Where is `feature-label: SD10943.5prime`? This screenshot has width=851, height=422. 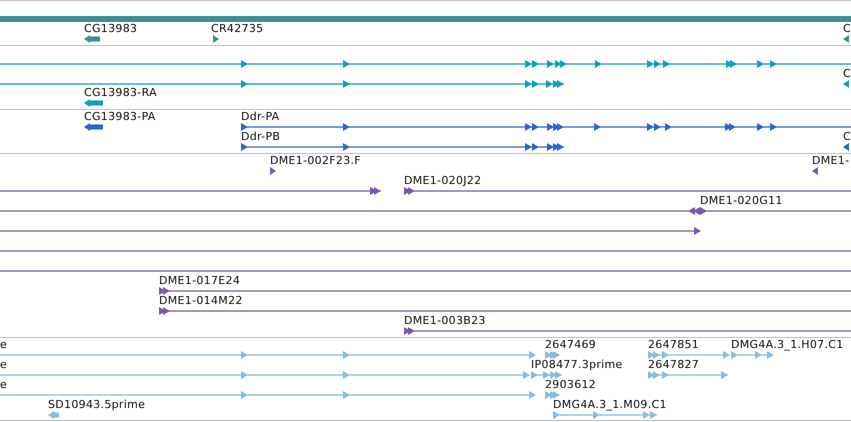
feature-label: SD10943.5prime is located at coordinates (97, 405).